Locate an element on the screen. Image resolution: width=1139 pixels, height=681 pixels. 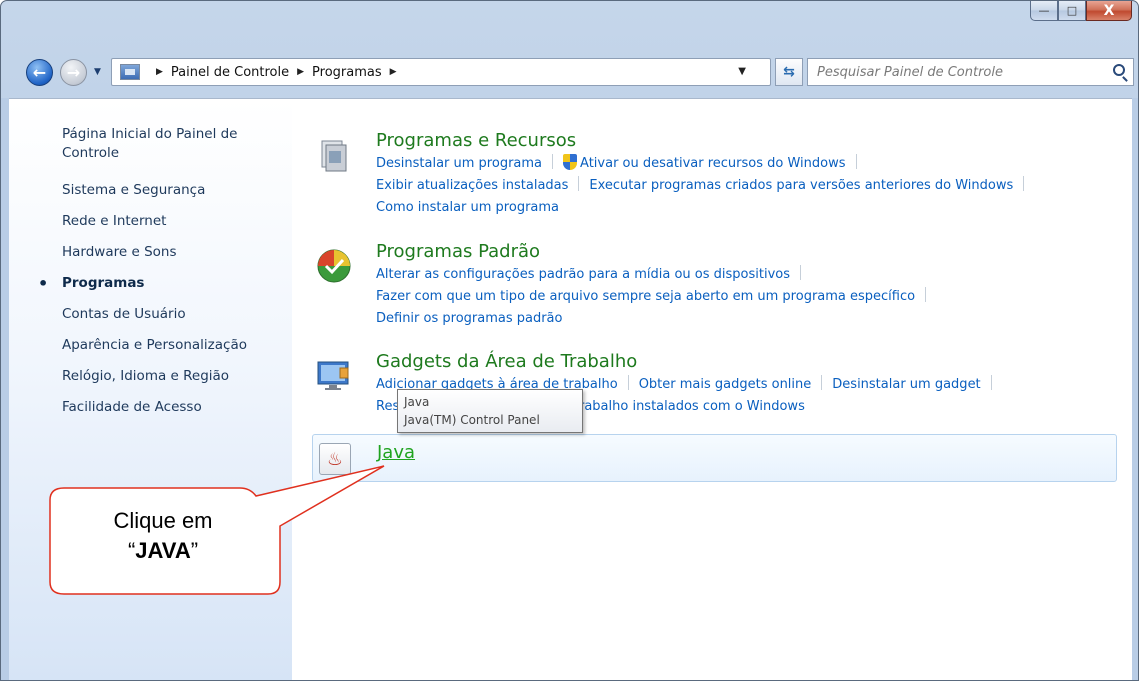
breadcrumb-programas: Programas is located at coordinates (347, 72).